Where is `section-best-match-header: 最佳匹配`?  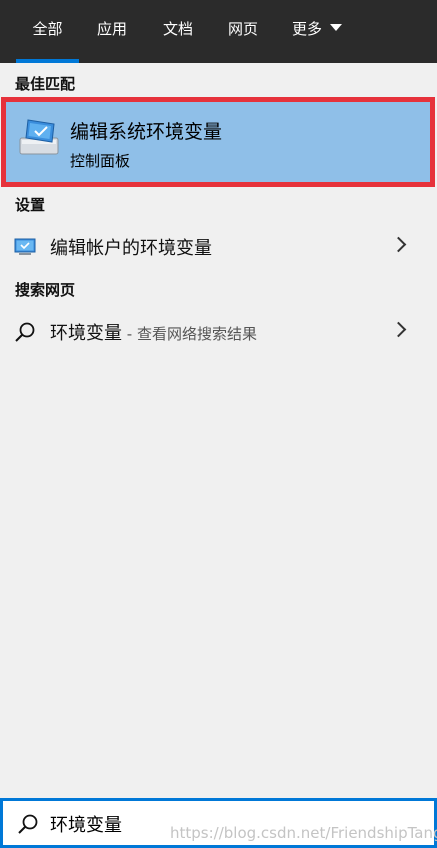
section-best-match-header: 最佳匹配 is located at coordinates (45, 84).